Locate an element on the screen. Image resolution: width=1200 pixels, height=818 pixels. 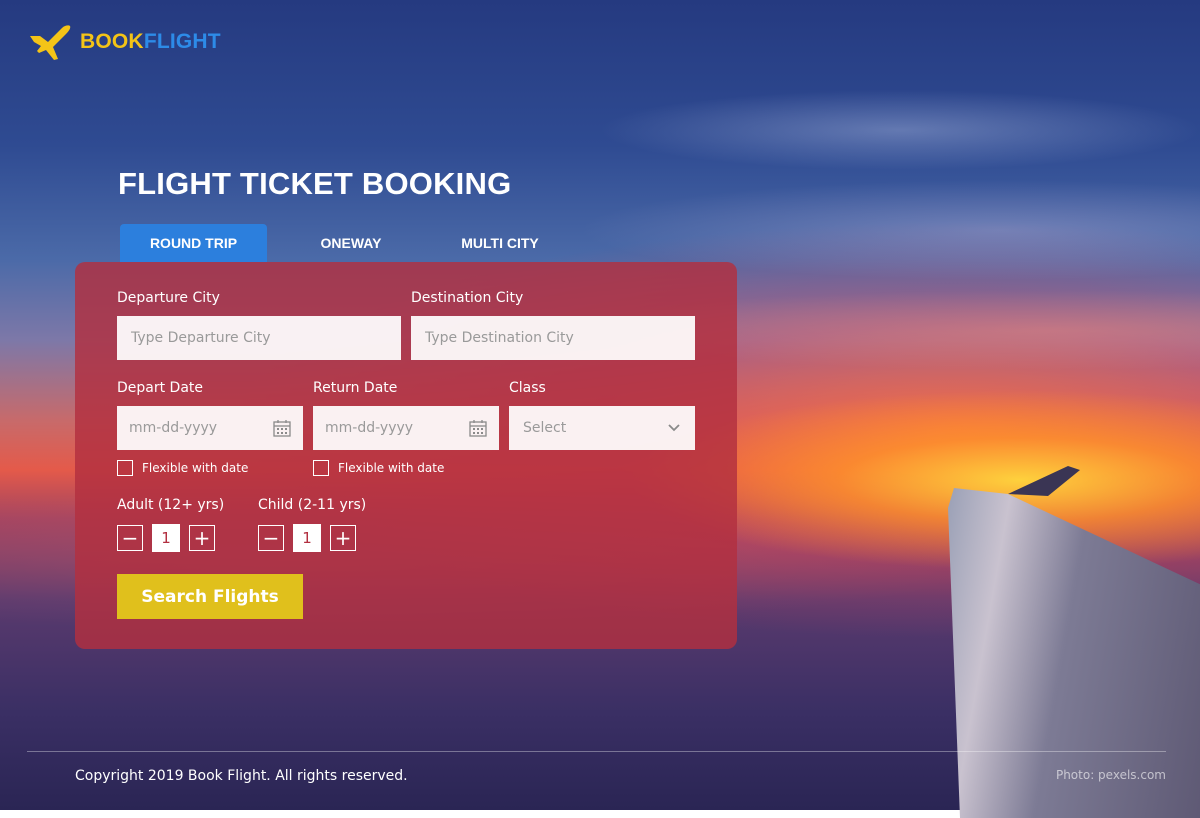
brand-logo: BOOKFLIGHT is located at coordinates (124, 42).